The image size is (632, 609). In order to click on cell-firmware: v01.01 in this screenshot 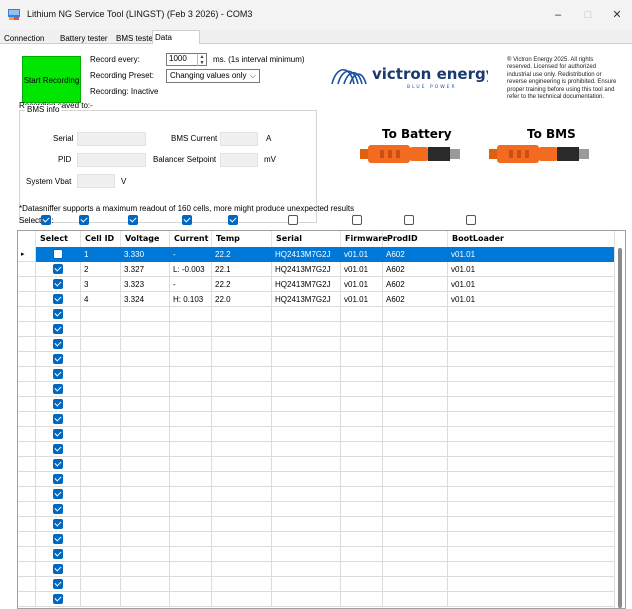, I will do `click(362, 299)`.